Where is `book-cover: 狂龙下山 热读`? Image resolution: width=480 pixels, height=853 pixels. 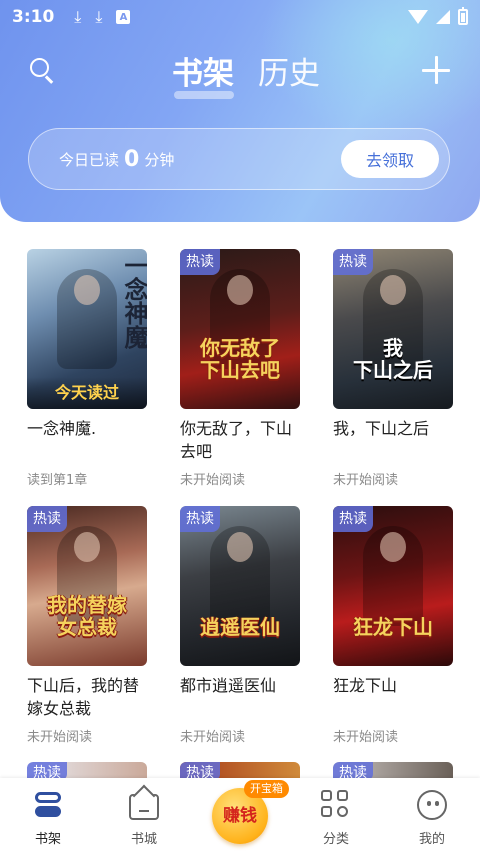
book-cover: 狂龙下山 热读 is located at coordinates (393, 586).